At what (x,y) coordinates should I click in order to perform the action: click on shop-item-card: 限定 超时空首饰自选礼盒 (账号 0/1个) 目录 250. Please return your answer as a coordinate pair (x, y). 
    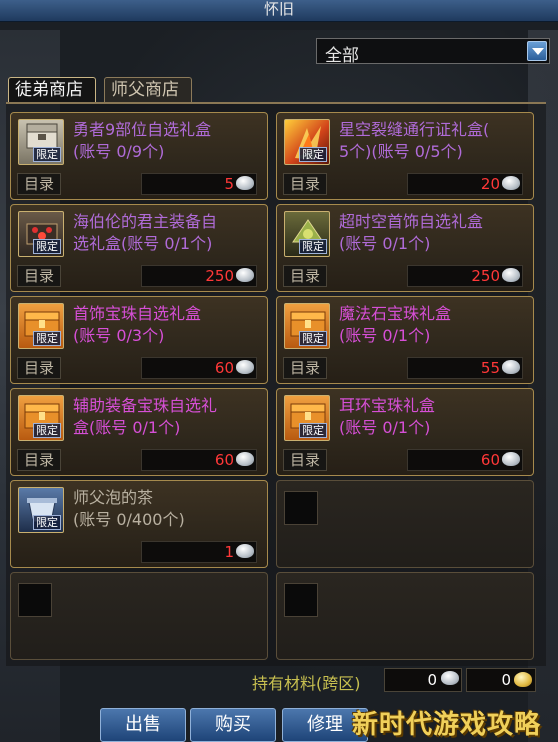
    Looking at the image, I should click on (405, 248).